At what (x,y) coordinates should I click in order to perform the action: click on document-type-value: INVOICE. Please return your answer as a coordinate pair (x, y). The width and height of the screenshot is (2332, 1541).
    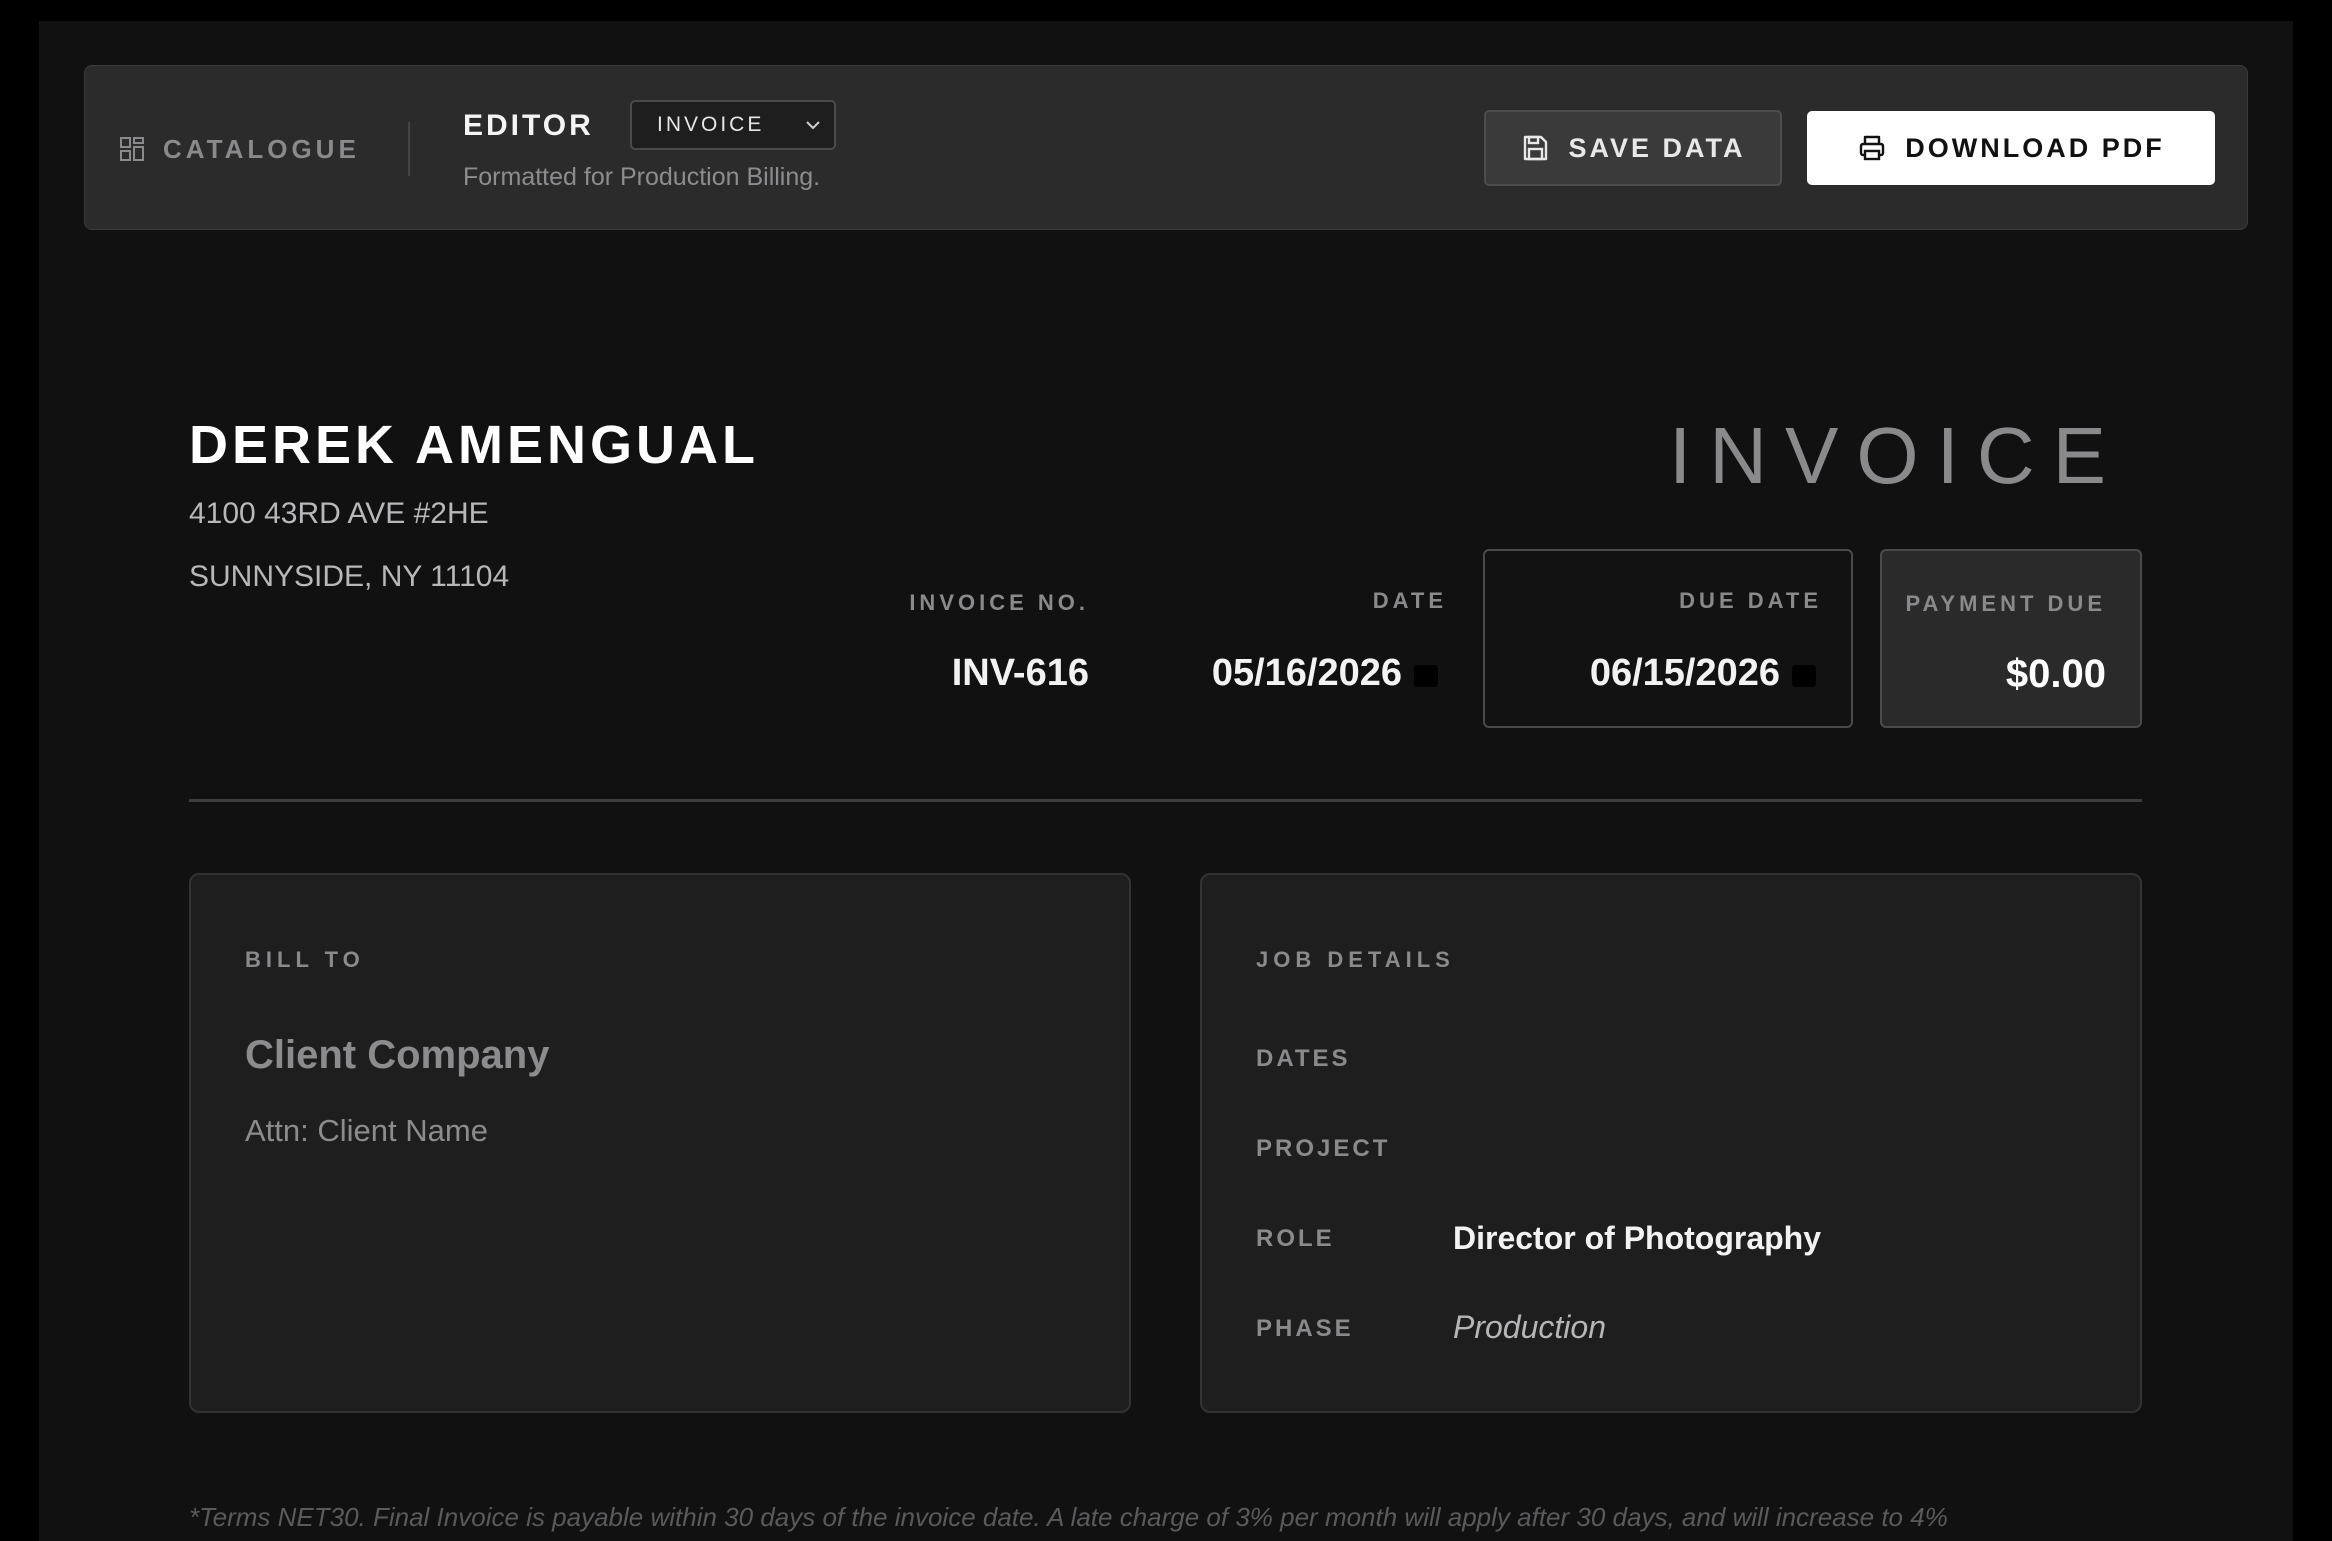
    Looking at the image, I should click on (711, 124).